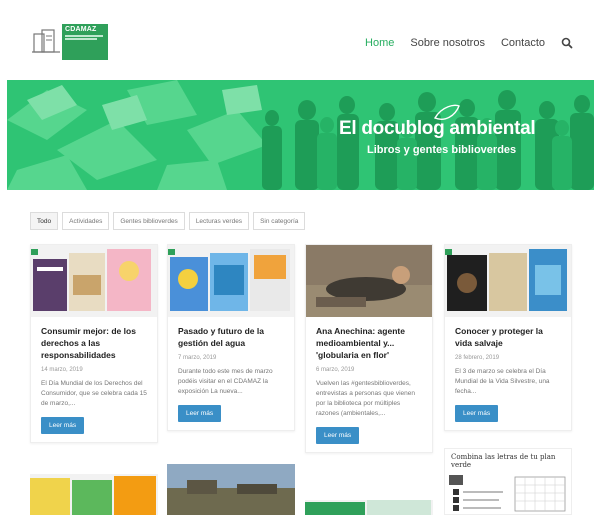 This screenshot has width=601, height=515. I want to click on main-nav: Home Sobre nosotros Contacto, so click(469, 43).